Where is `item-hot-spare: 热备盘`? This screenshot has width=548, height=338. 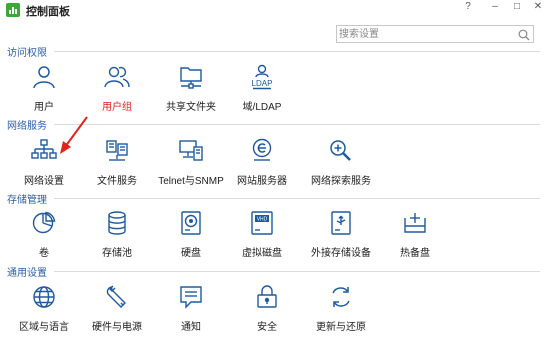 item-hot-spare: 热备盘 is located at coordinates (415, 237).